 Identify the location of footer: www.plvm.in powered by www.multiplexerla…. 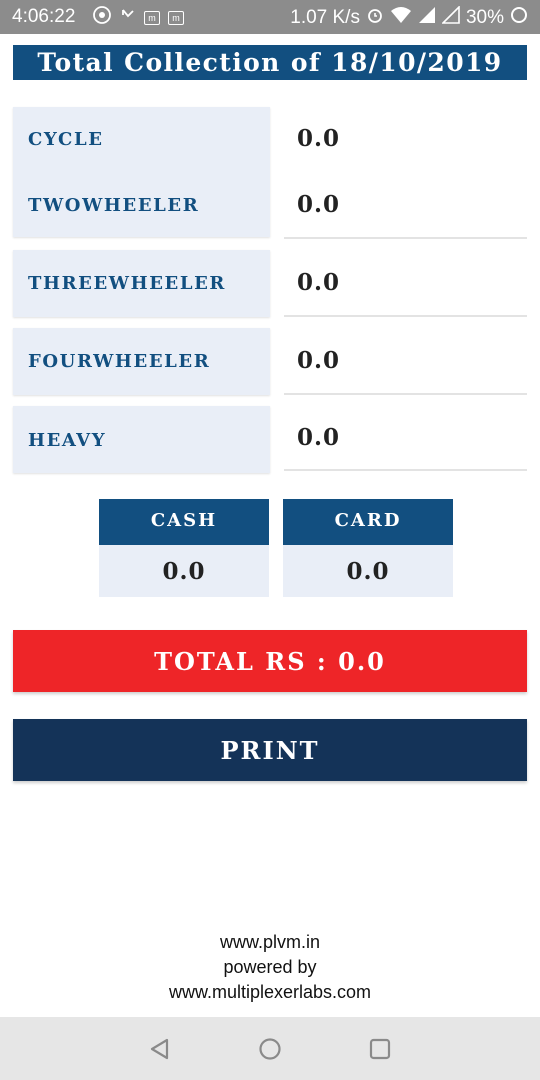
(270, 967).